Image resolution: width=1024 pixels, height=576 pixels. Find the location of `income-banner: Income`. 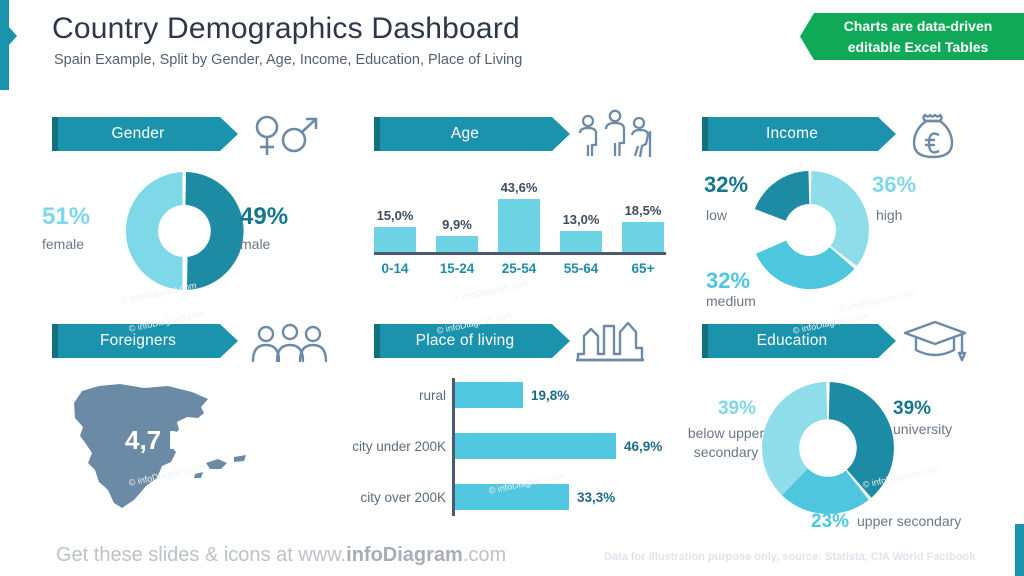

income-banner: Income is located at coordinates (799, 134).